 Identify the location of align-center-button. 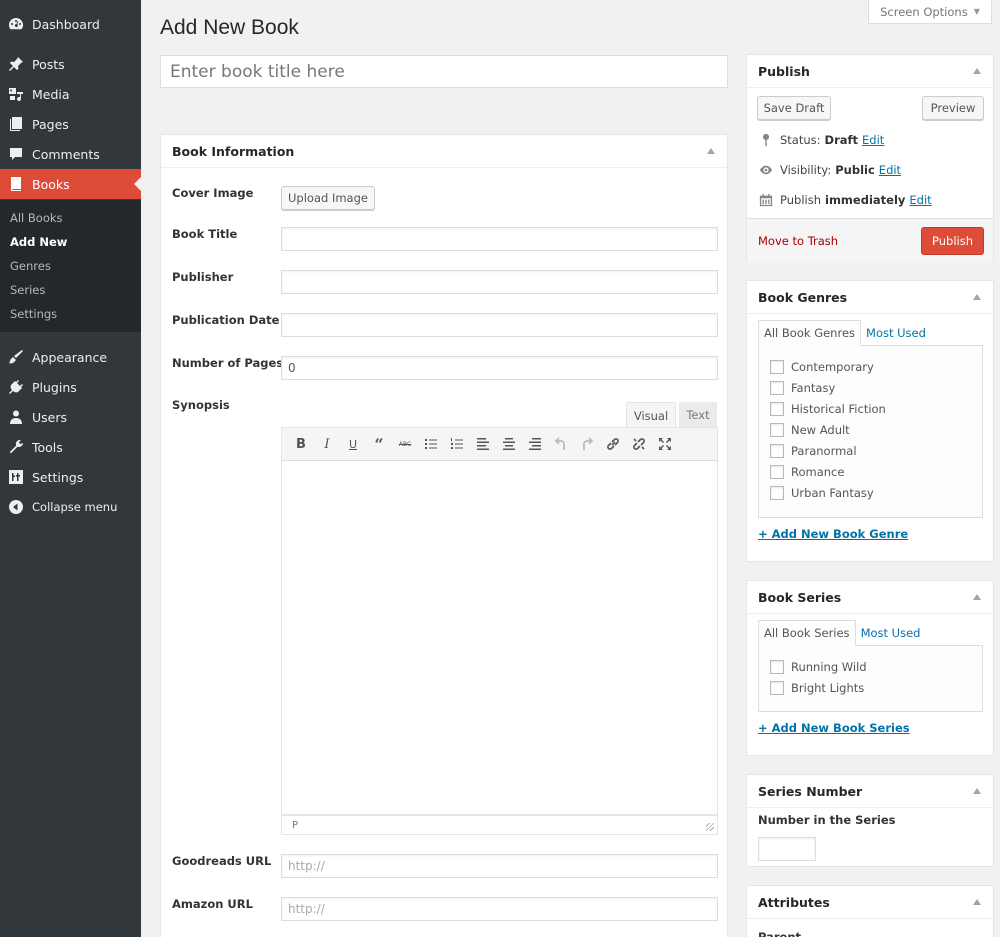
(509, 444).